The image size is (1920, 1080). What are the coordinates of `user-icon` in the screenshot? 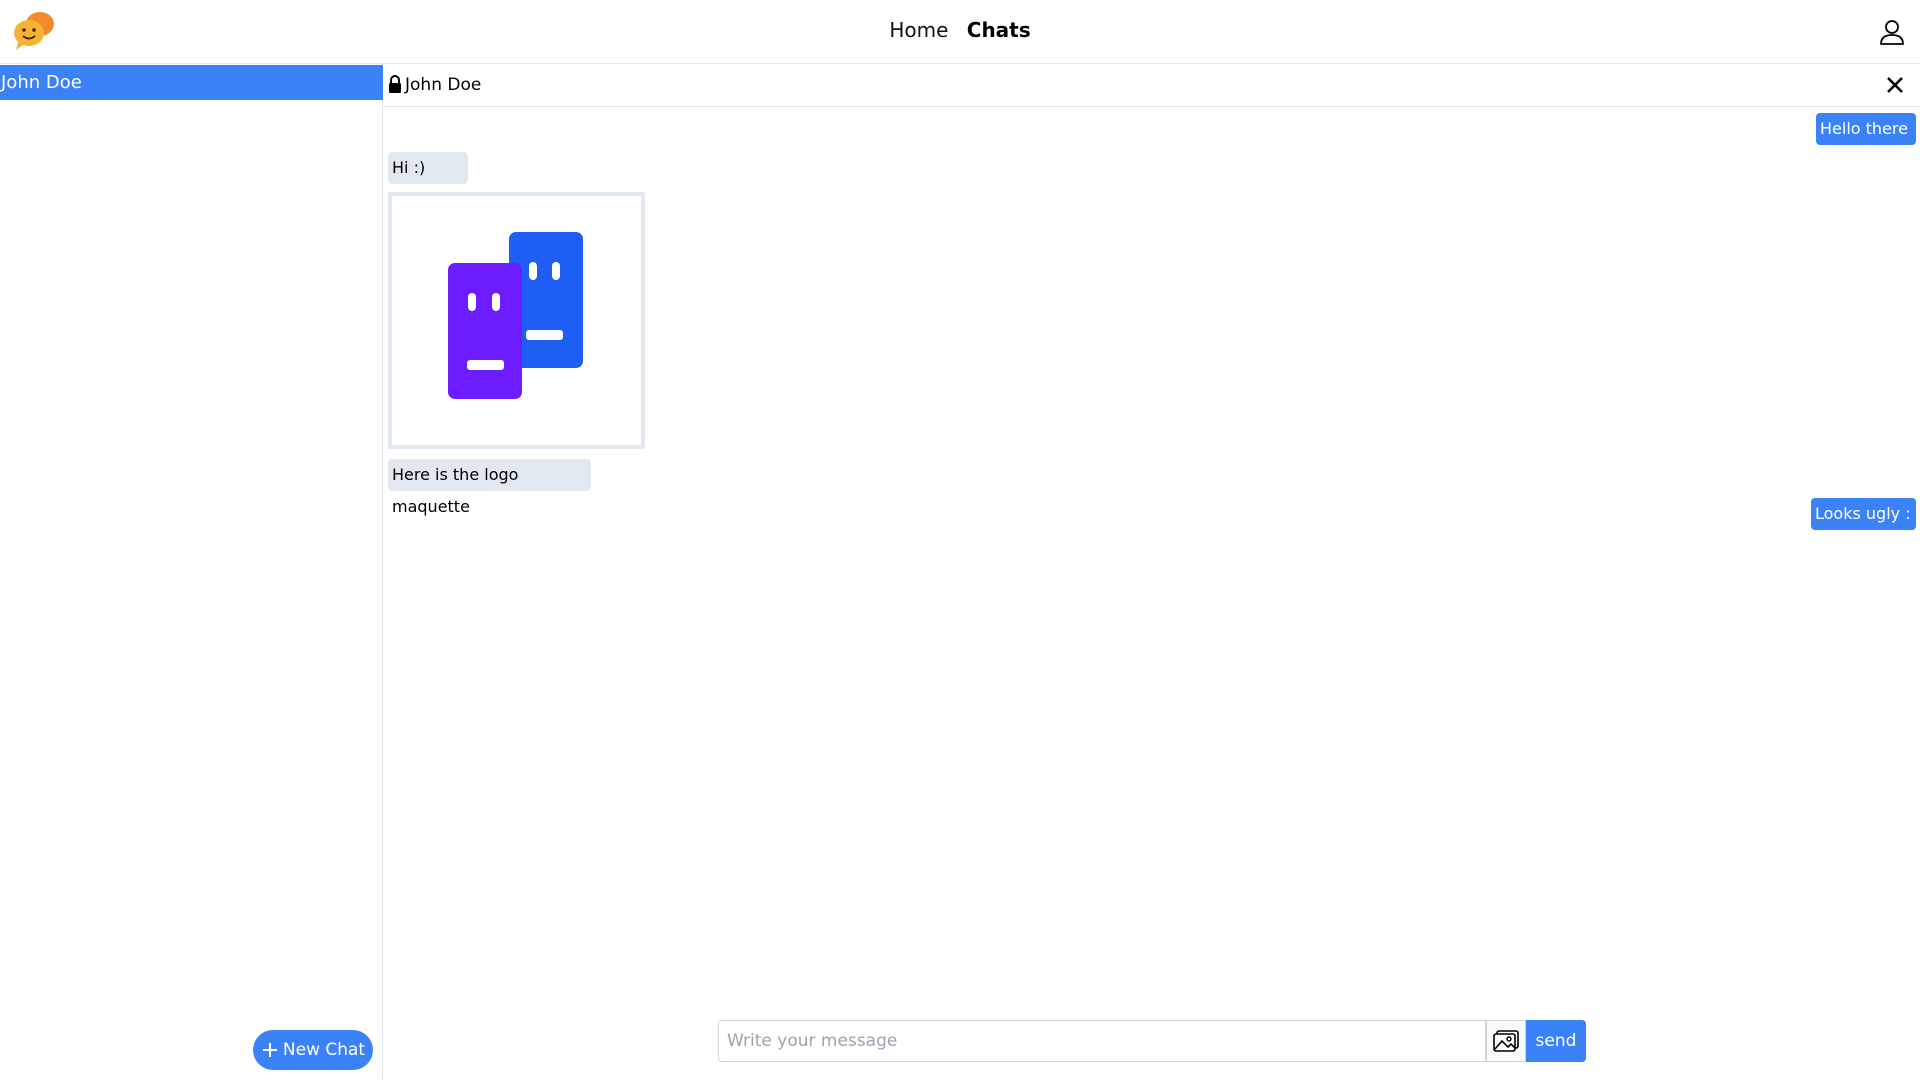 It's located at (1892, 32).